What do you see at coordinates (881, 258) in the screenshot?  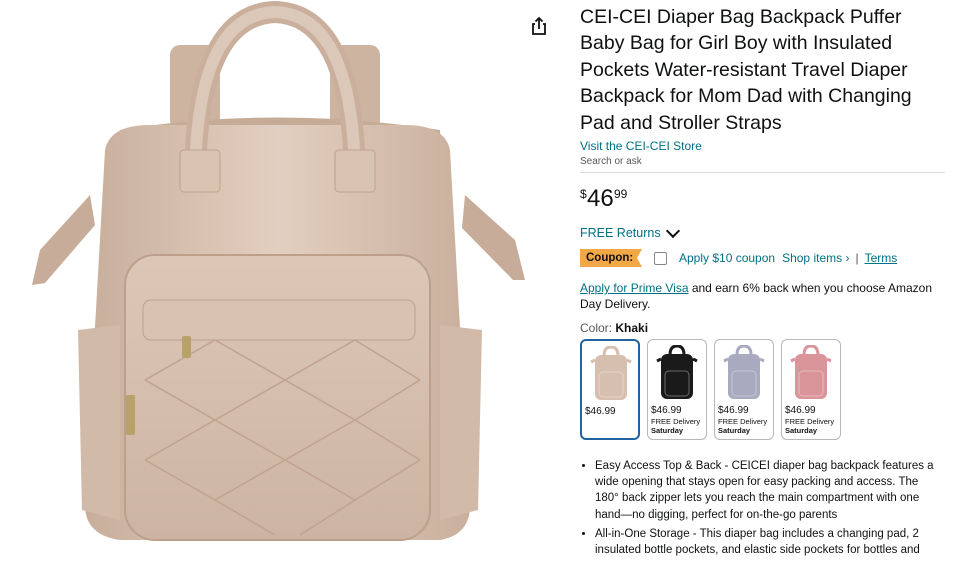 I see `terms-link: Terms` at bounding box center [881, 258].